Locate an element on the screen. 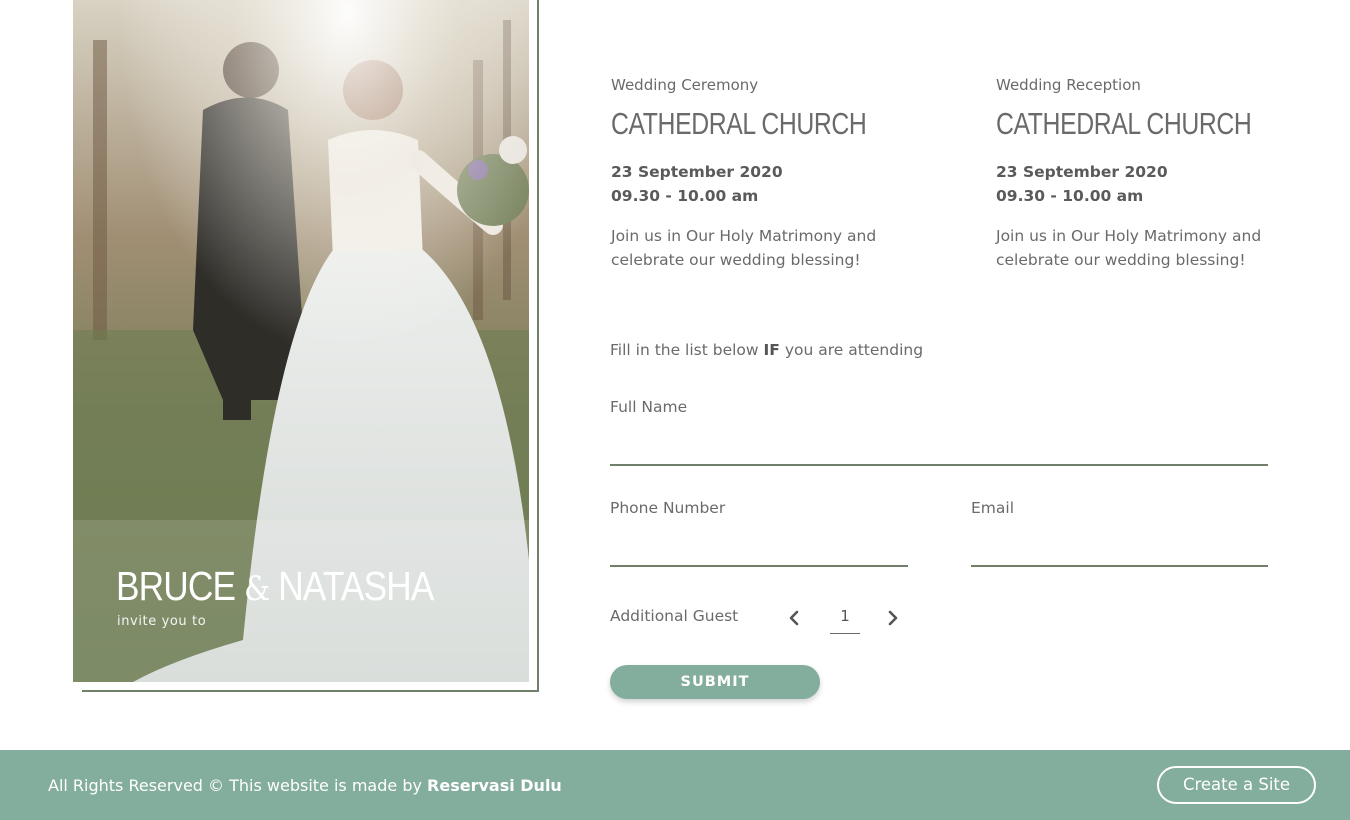  footer-brand-link: Reservasi Dulu is located at coordinates (494, 785).